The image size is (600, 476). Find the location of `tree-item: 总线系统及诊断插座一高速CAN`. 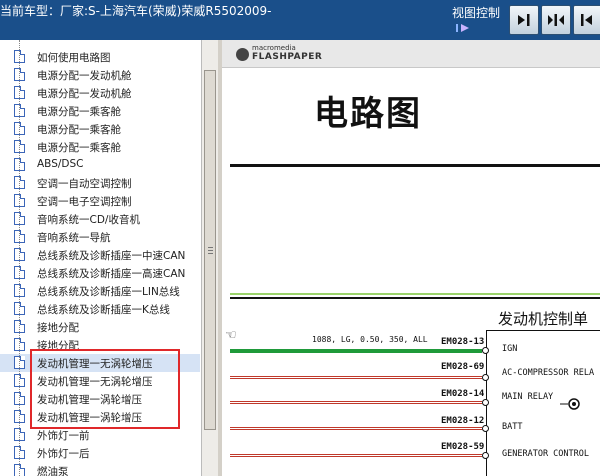

tree-item: 总线系统及诊断插座一高速CAN is located at coordinates (100, 273).